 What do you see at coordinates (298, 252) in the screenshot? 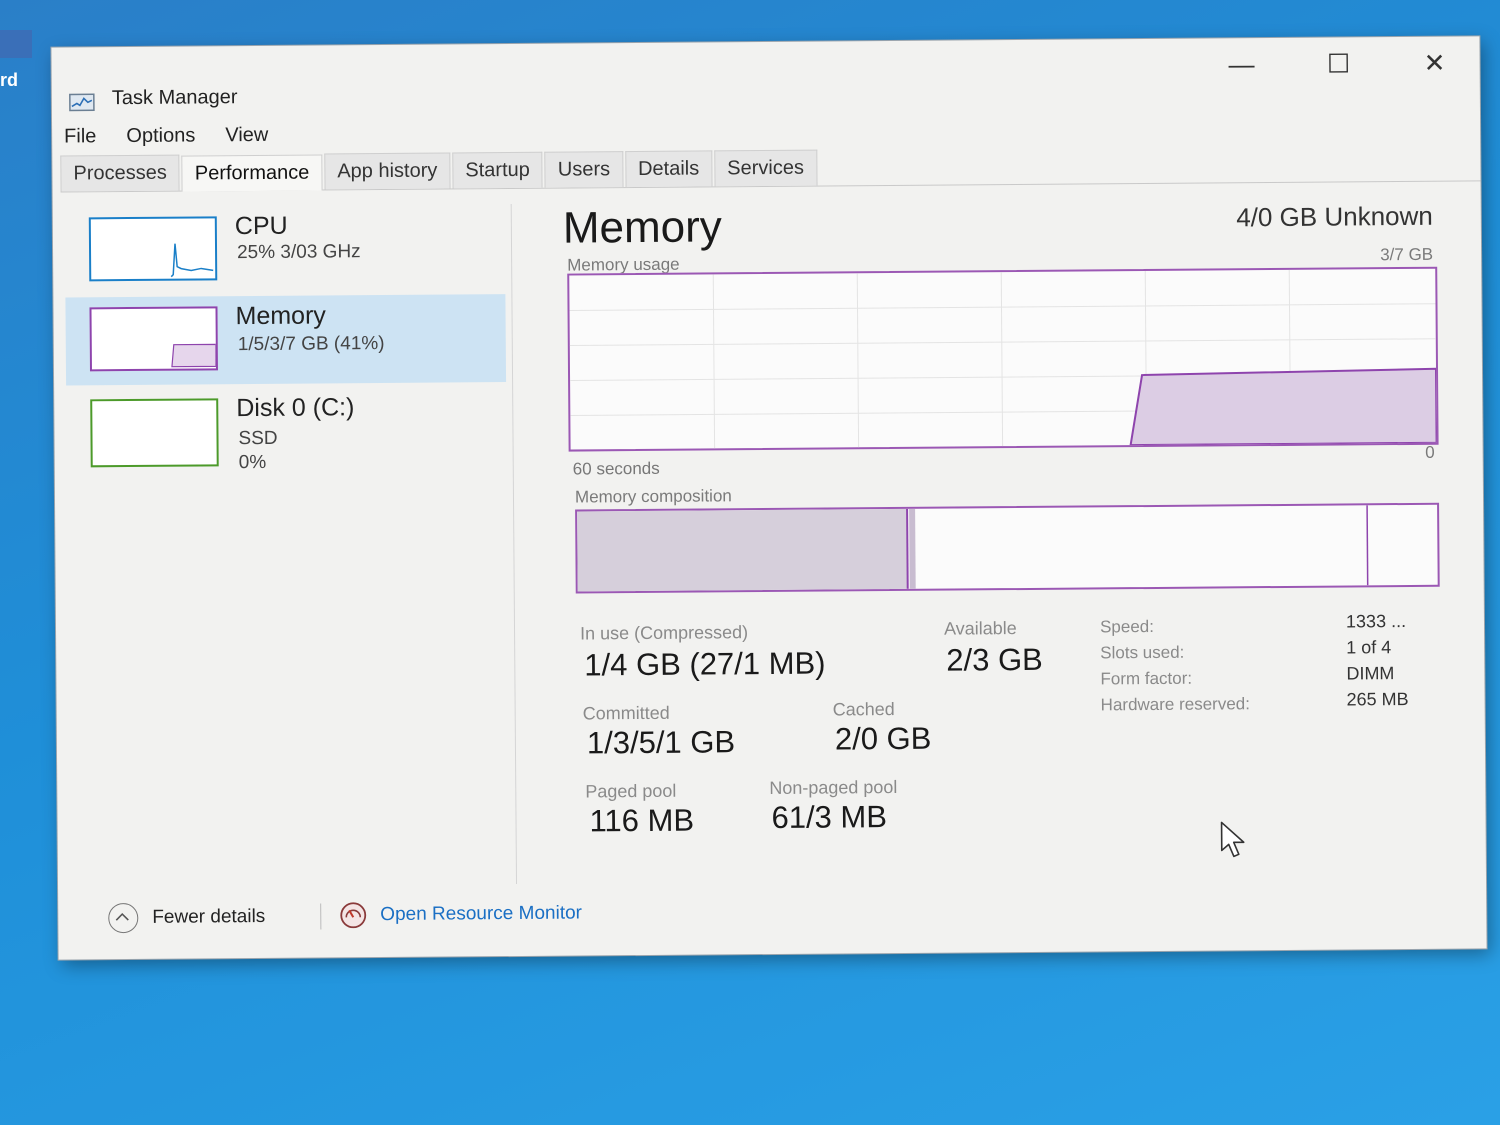
I see `sidebar-cpu-usage: 25% 3/03 GHz` at bounding box center [298, 252].